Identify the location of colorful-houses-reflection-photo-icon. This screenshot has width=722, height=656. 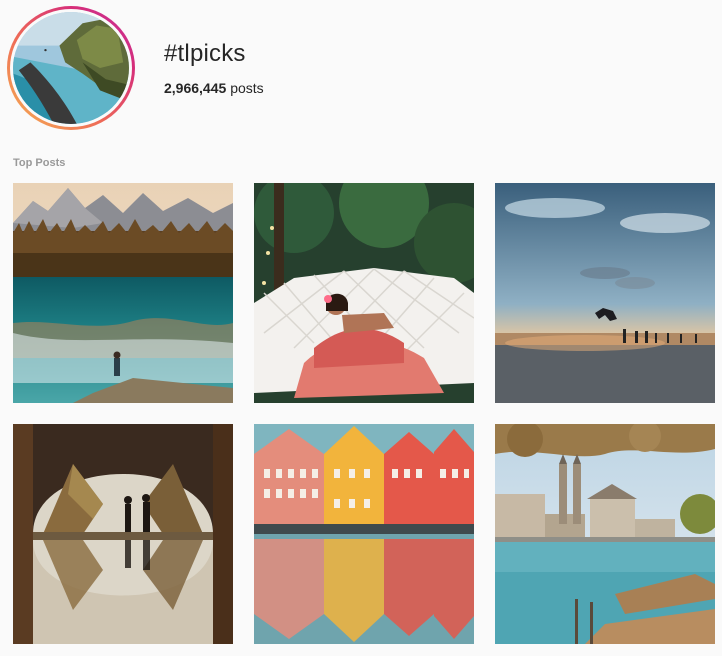
(364, 534).